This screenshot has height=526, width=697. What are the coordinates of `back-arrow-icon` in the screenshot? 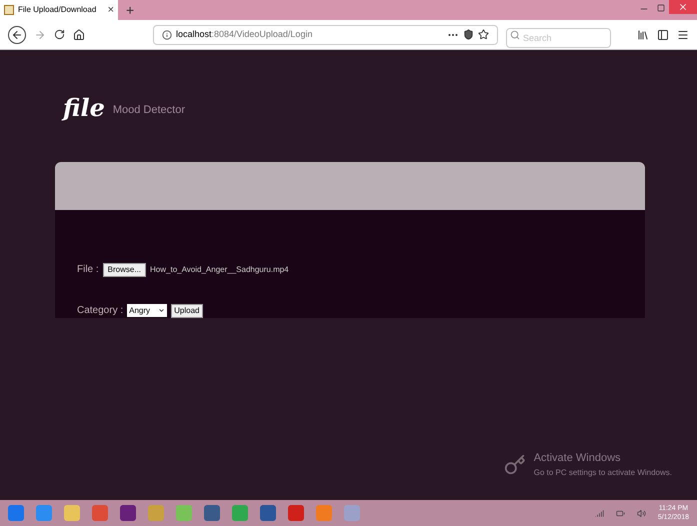 It's located at (17, 34).